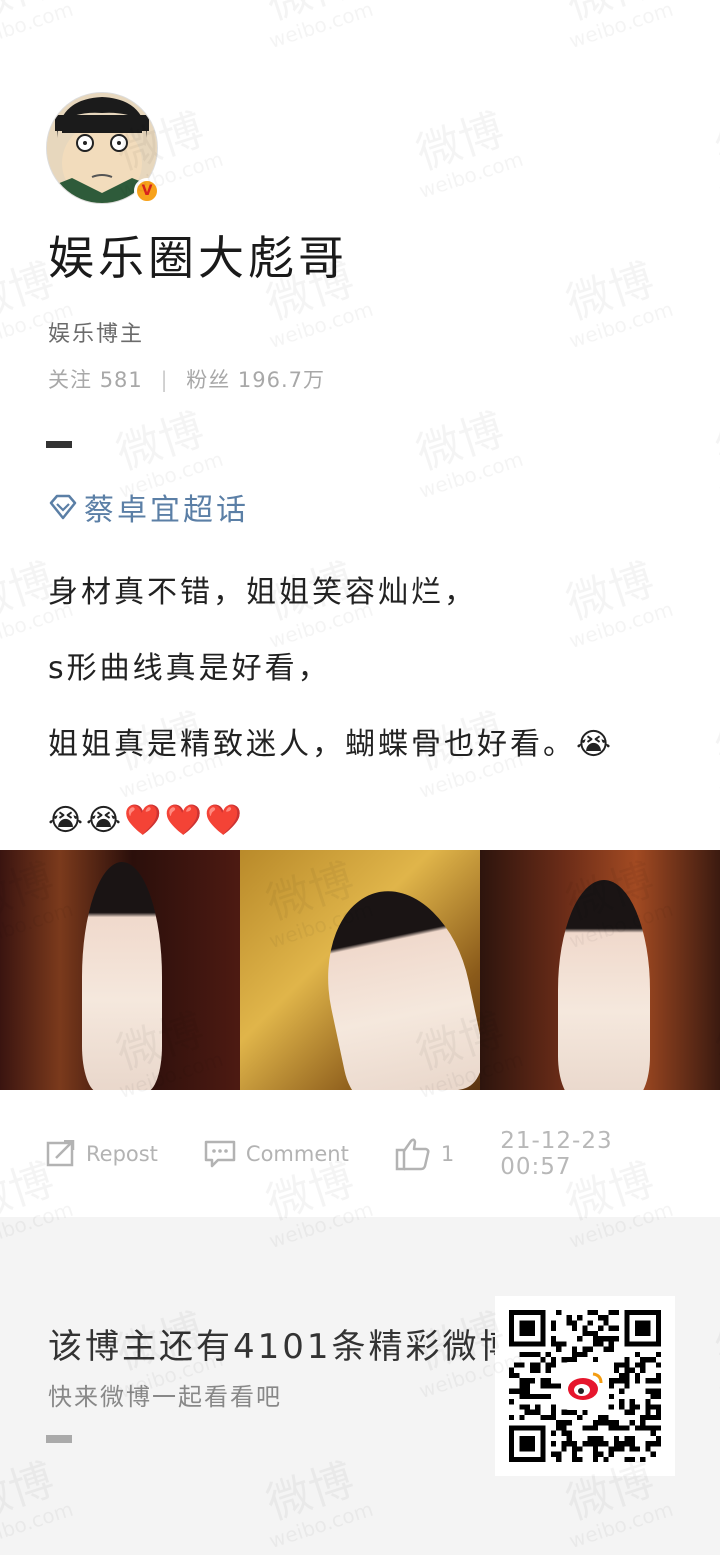 Image resolution: width=720 pixels, height=1555 pixels. I want to click on repost-label: Repost, so click(122, 1154).